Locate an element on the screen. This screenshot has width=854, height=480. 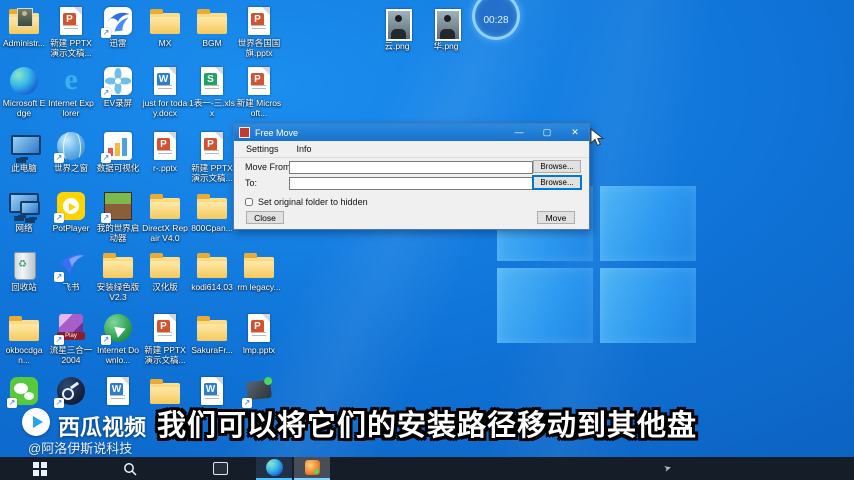
task-view-icon is located at coordinates (220, 468).